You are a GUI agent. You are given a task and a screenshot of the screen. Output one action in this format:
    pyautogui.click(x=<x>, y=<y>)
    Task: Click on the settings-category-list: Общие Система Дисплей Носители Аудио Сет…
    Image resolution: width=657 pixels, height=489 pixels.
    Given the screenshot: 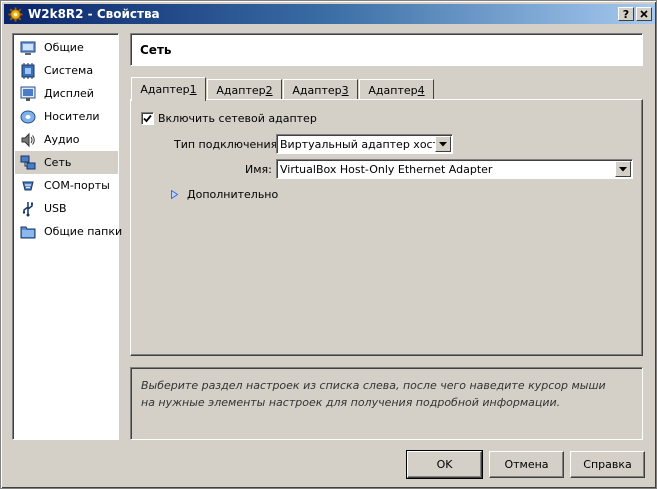 What is the action you would take?
    pyautogui.click(x=67, y=236)
    